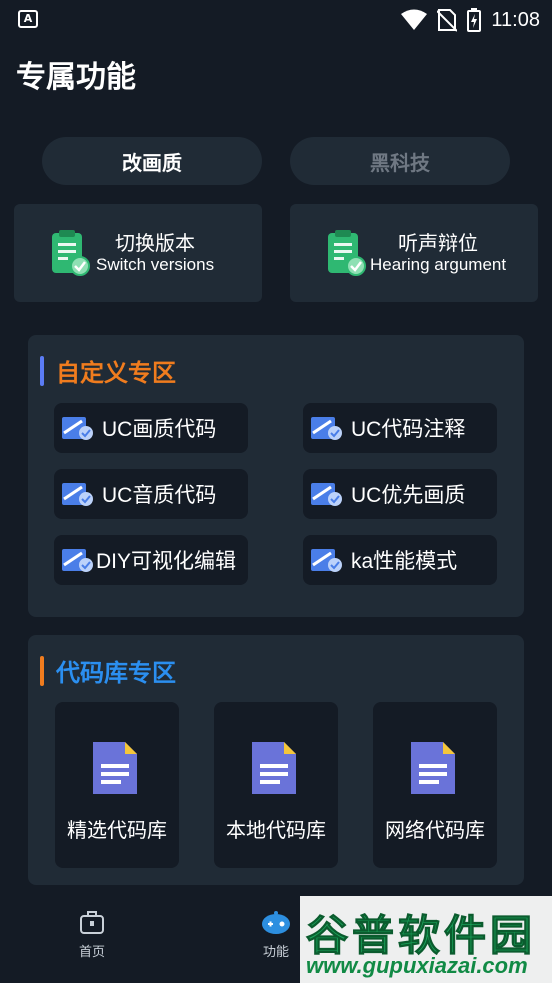 The width and height of the screenshot is (552, 983). I want to click on battery-charging-icon, so click(474, 20).